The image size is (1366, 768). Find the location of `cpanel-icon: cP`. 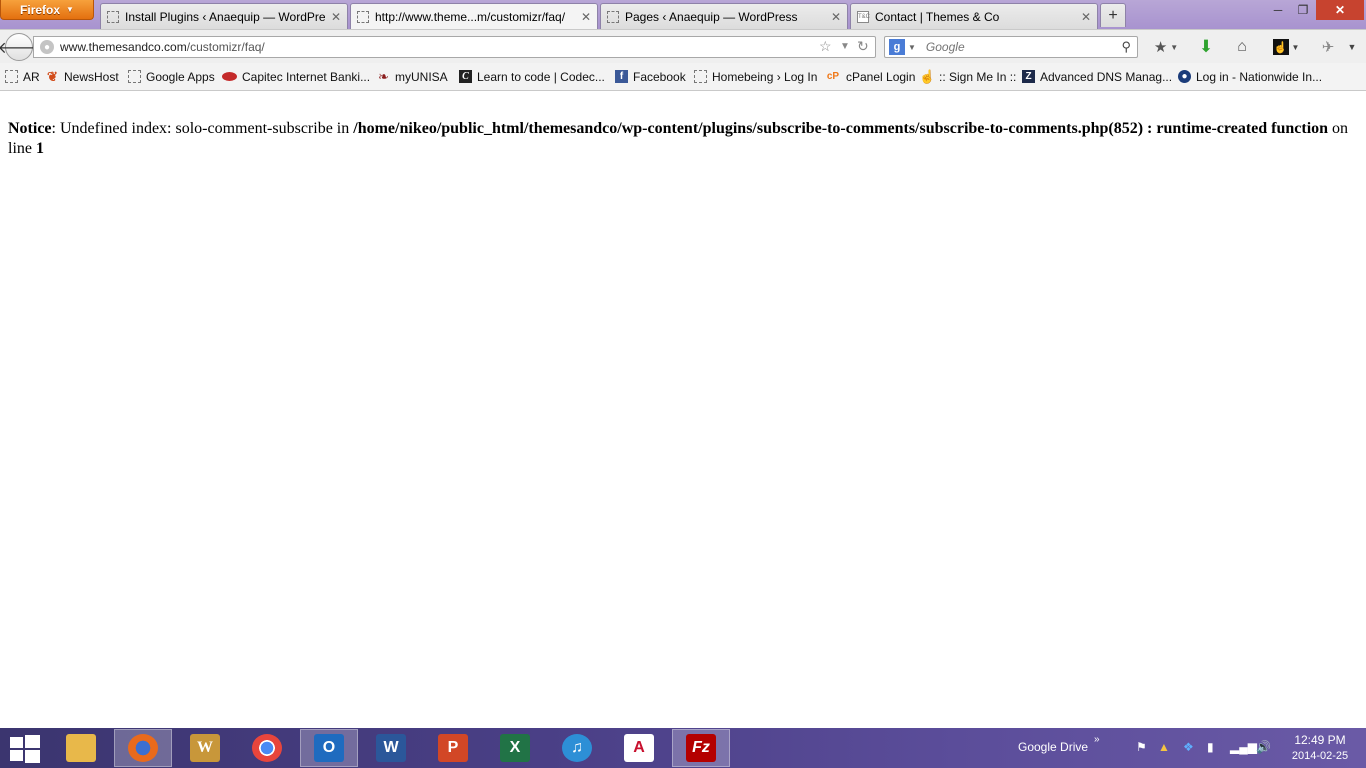

cpanel-icon: cP is located at coordinates (833, 76).